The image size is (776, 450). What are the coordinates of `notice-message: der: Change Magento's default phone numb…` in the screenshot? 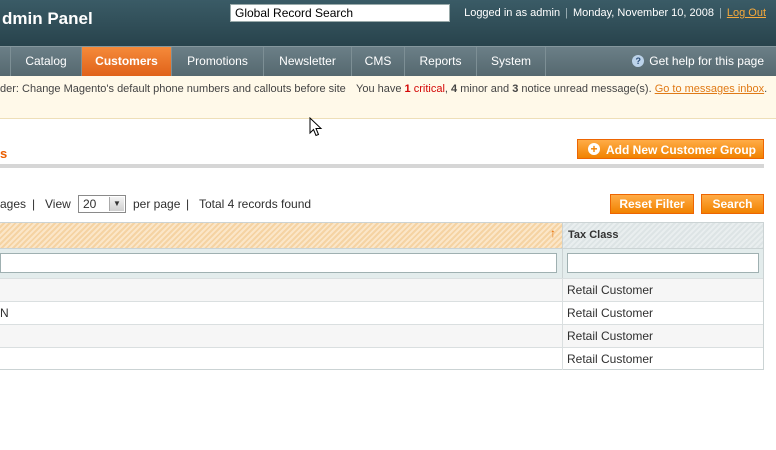 It's located at (173, 89).